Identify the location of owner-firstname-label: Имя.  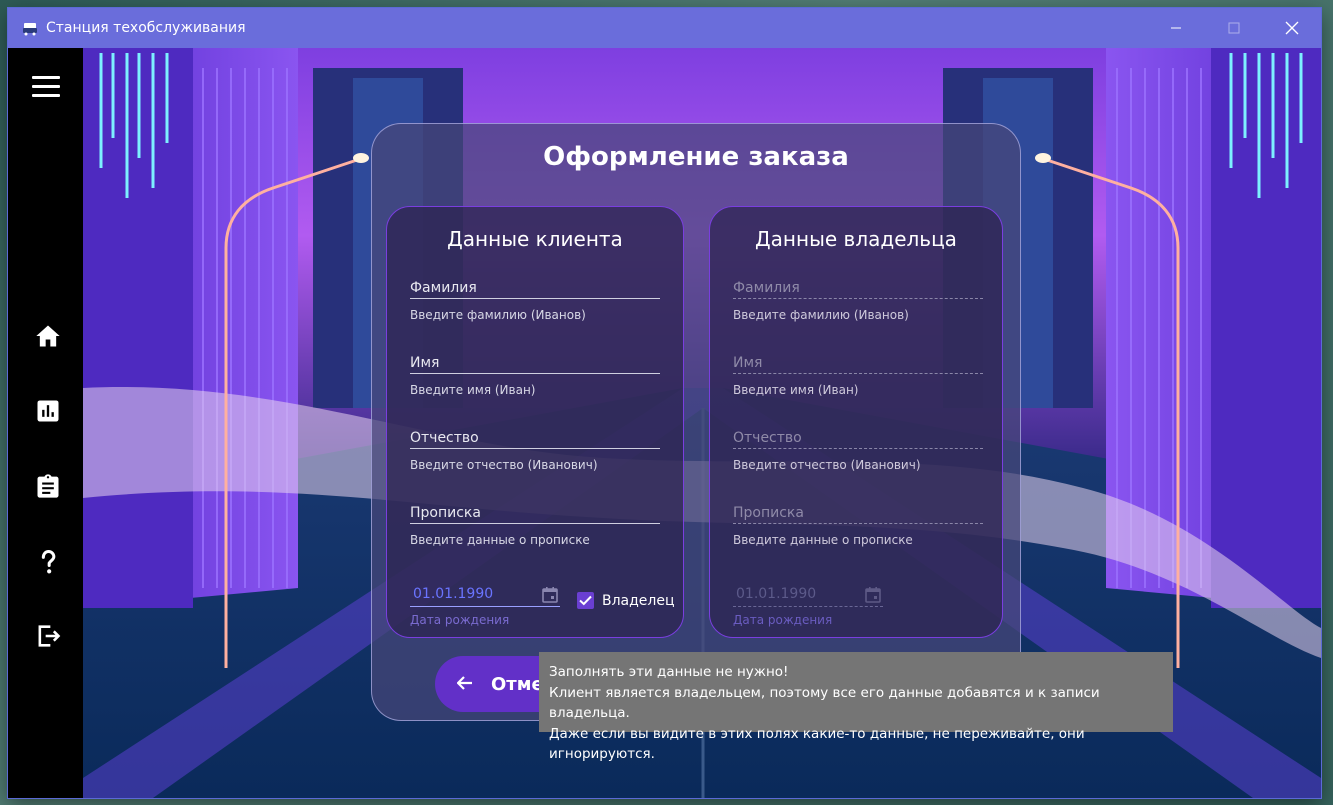
(858, 363).